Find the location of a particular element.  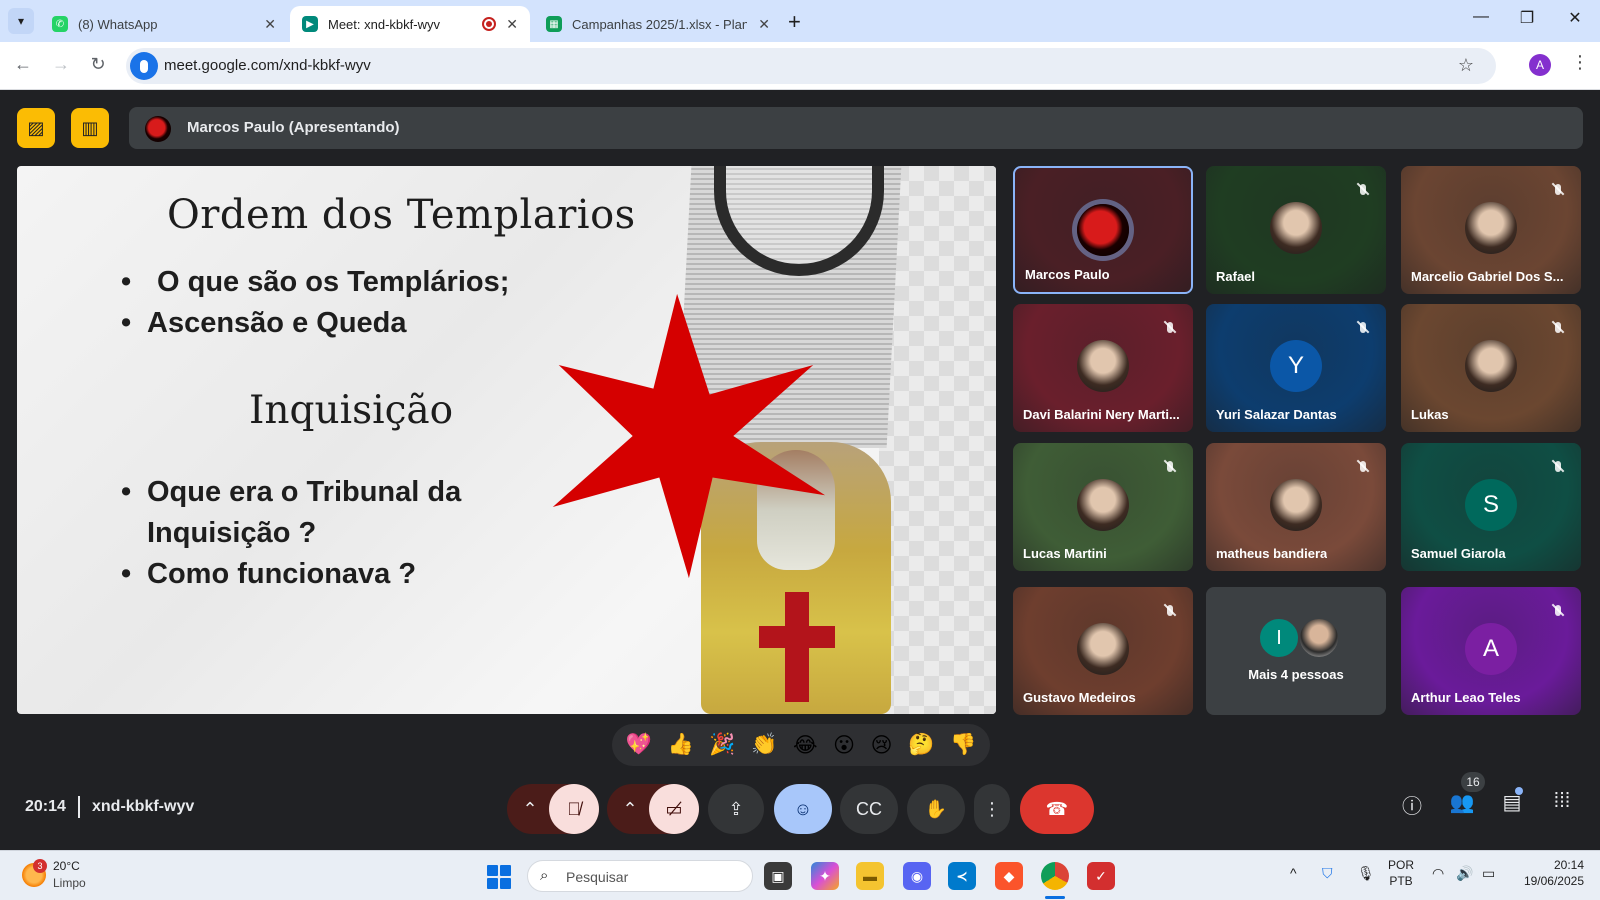

tab-meet: ▶ Meet: xnd-kbkf-wyv ✕ is located at coordinates (410, 24).